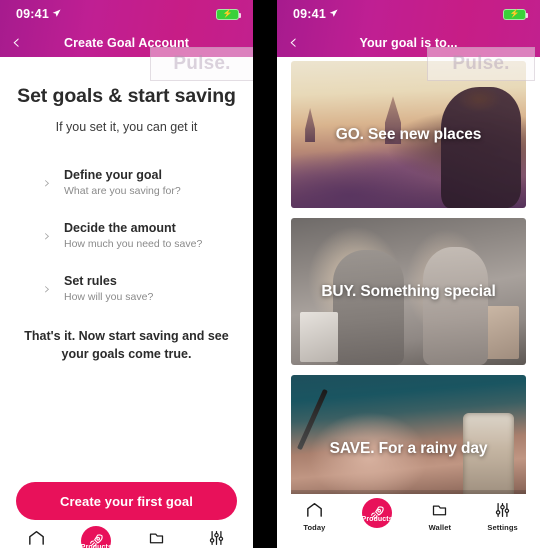 The image size is (540, 548). I want to click on traveler-silhouette, so click(481, 147).